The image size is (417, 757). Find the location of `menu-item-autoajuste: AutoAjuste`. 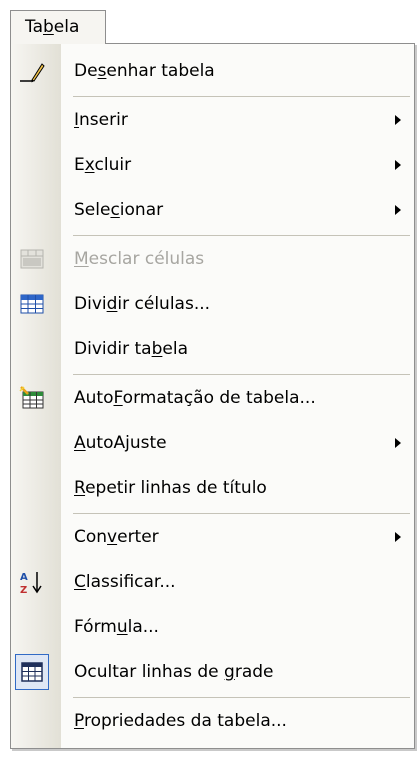

menu-item-autoajuste: AutoAjuste is located at coordinates (212, 443).